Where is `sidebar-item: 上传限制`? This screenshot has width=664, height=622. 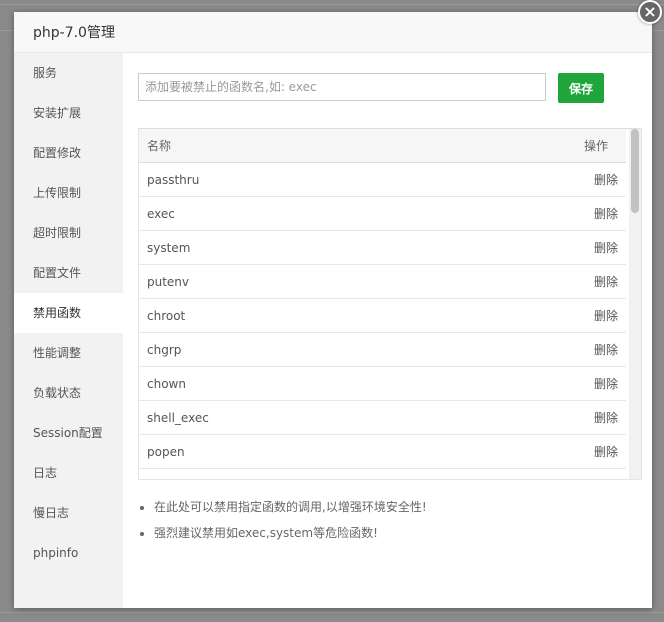 sidebar-item: 上传限制 is located at coordinates (68, 193).